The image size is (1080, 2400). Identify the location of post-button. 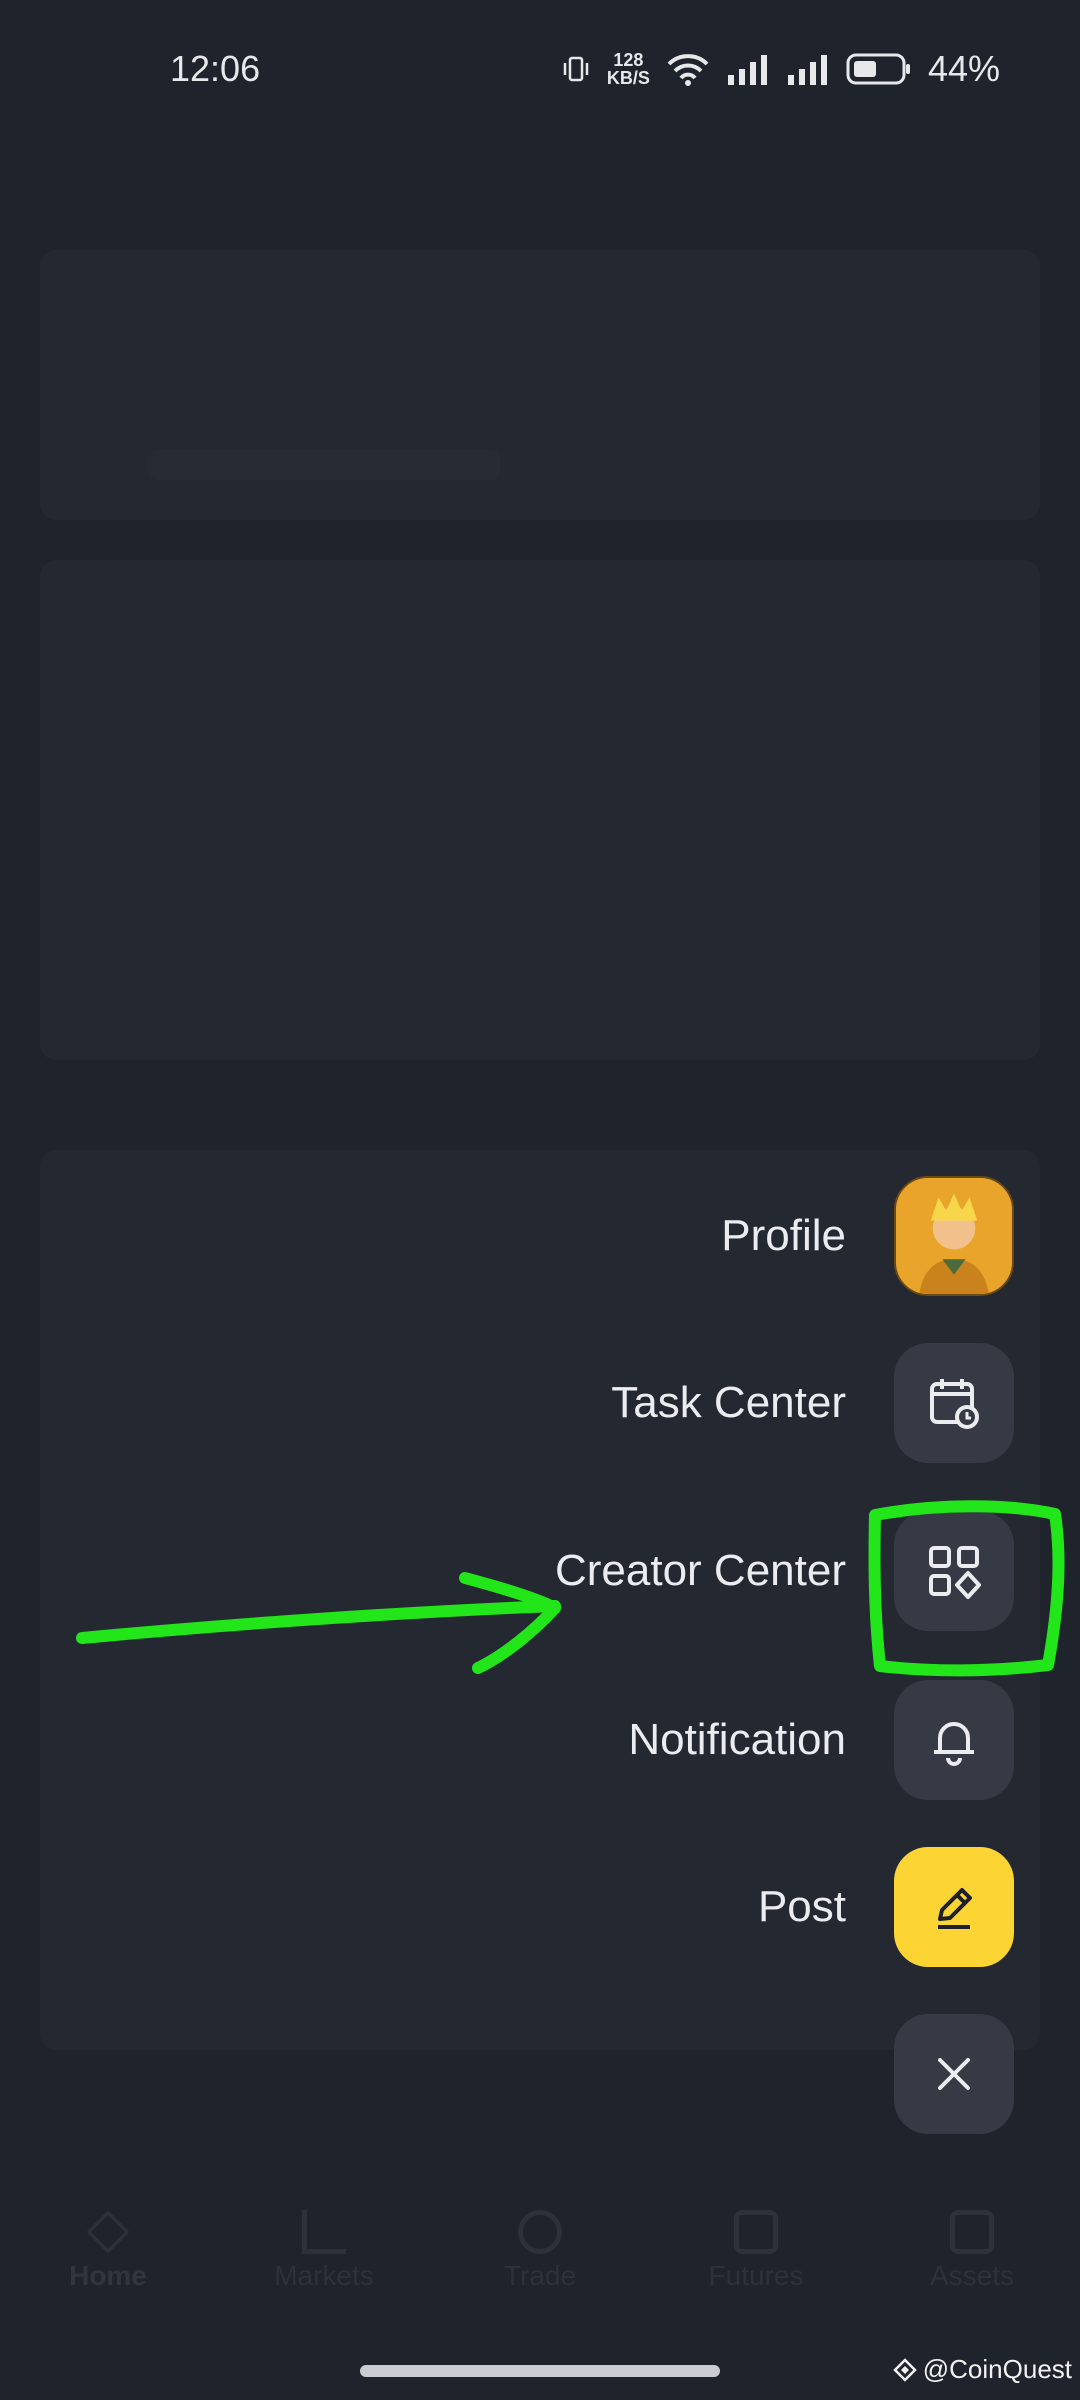
(954, 1907).